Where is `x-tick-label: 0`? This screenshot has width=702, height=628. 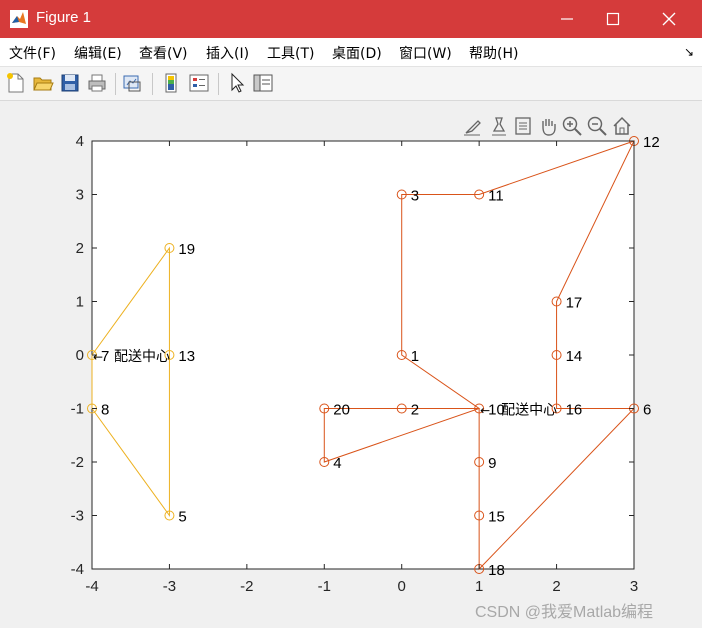
x-tick-label: 0 is located at coordinates (402, 586).